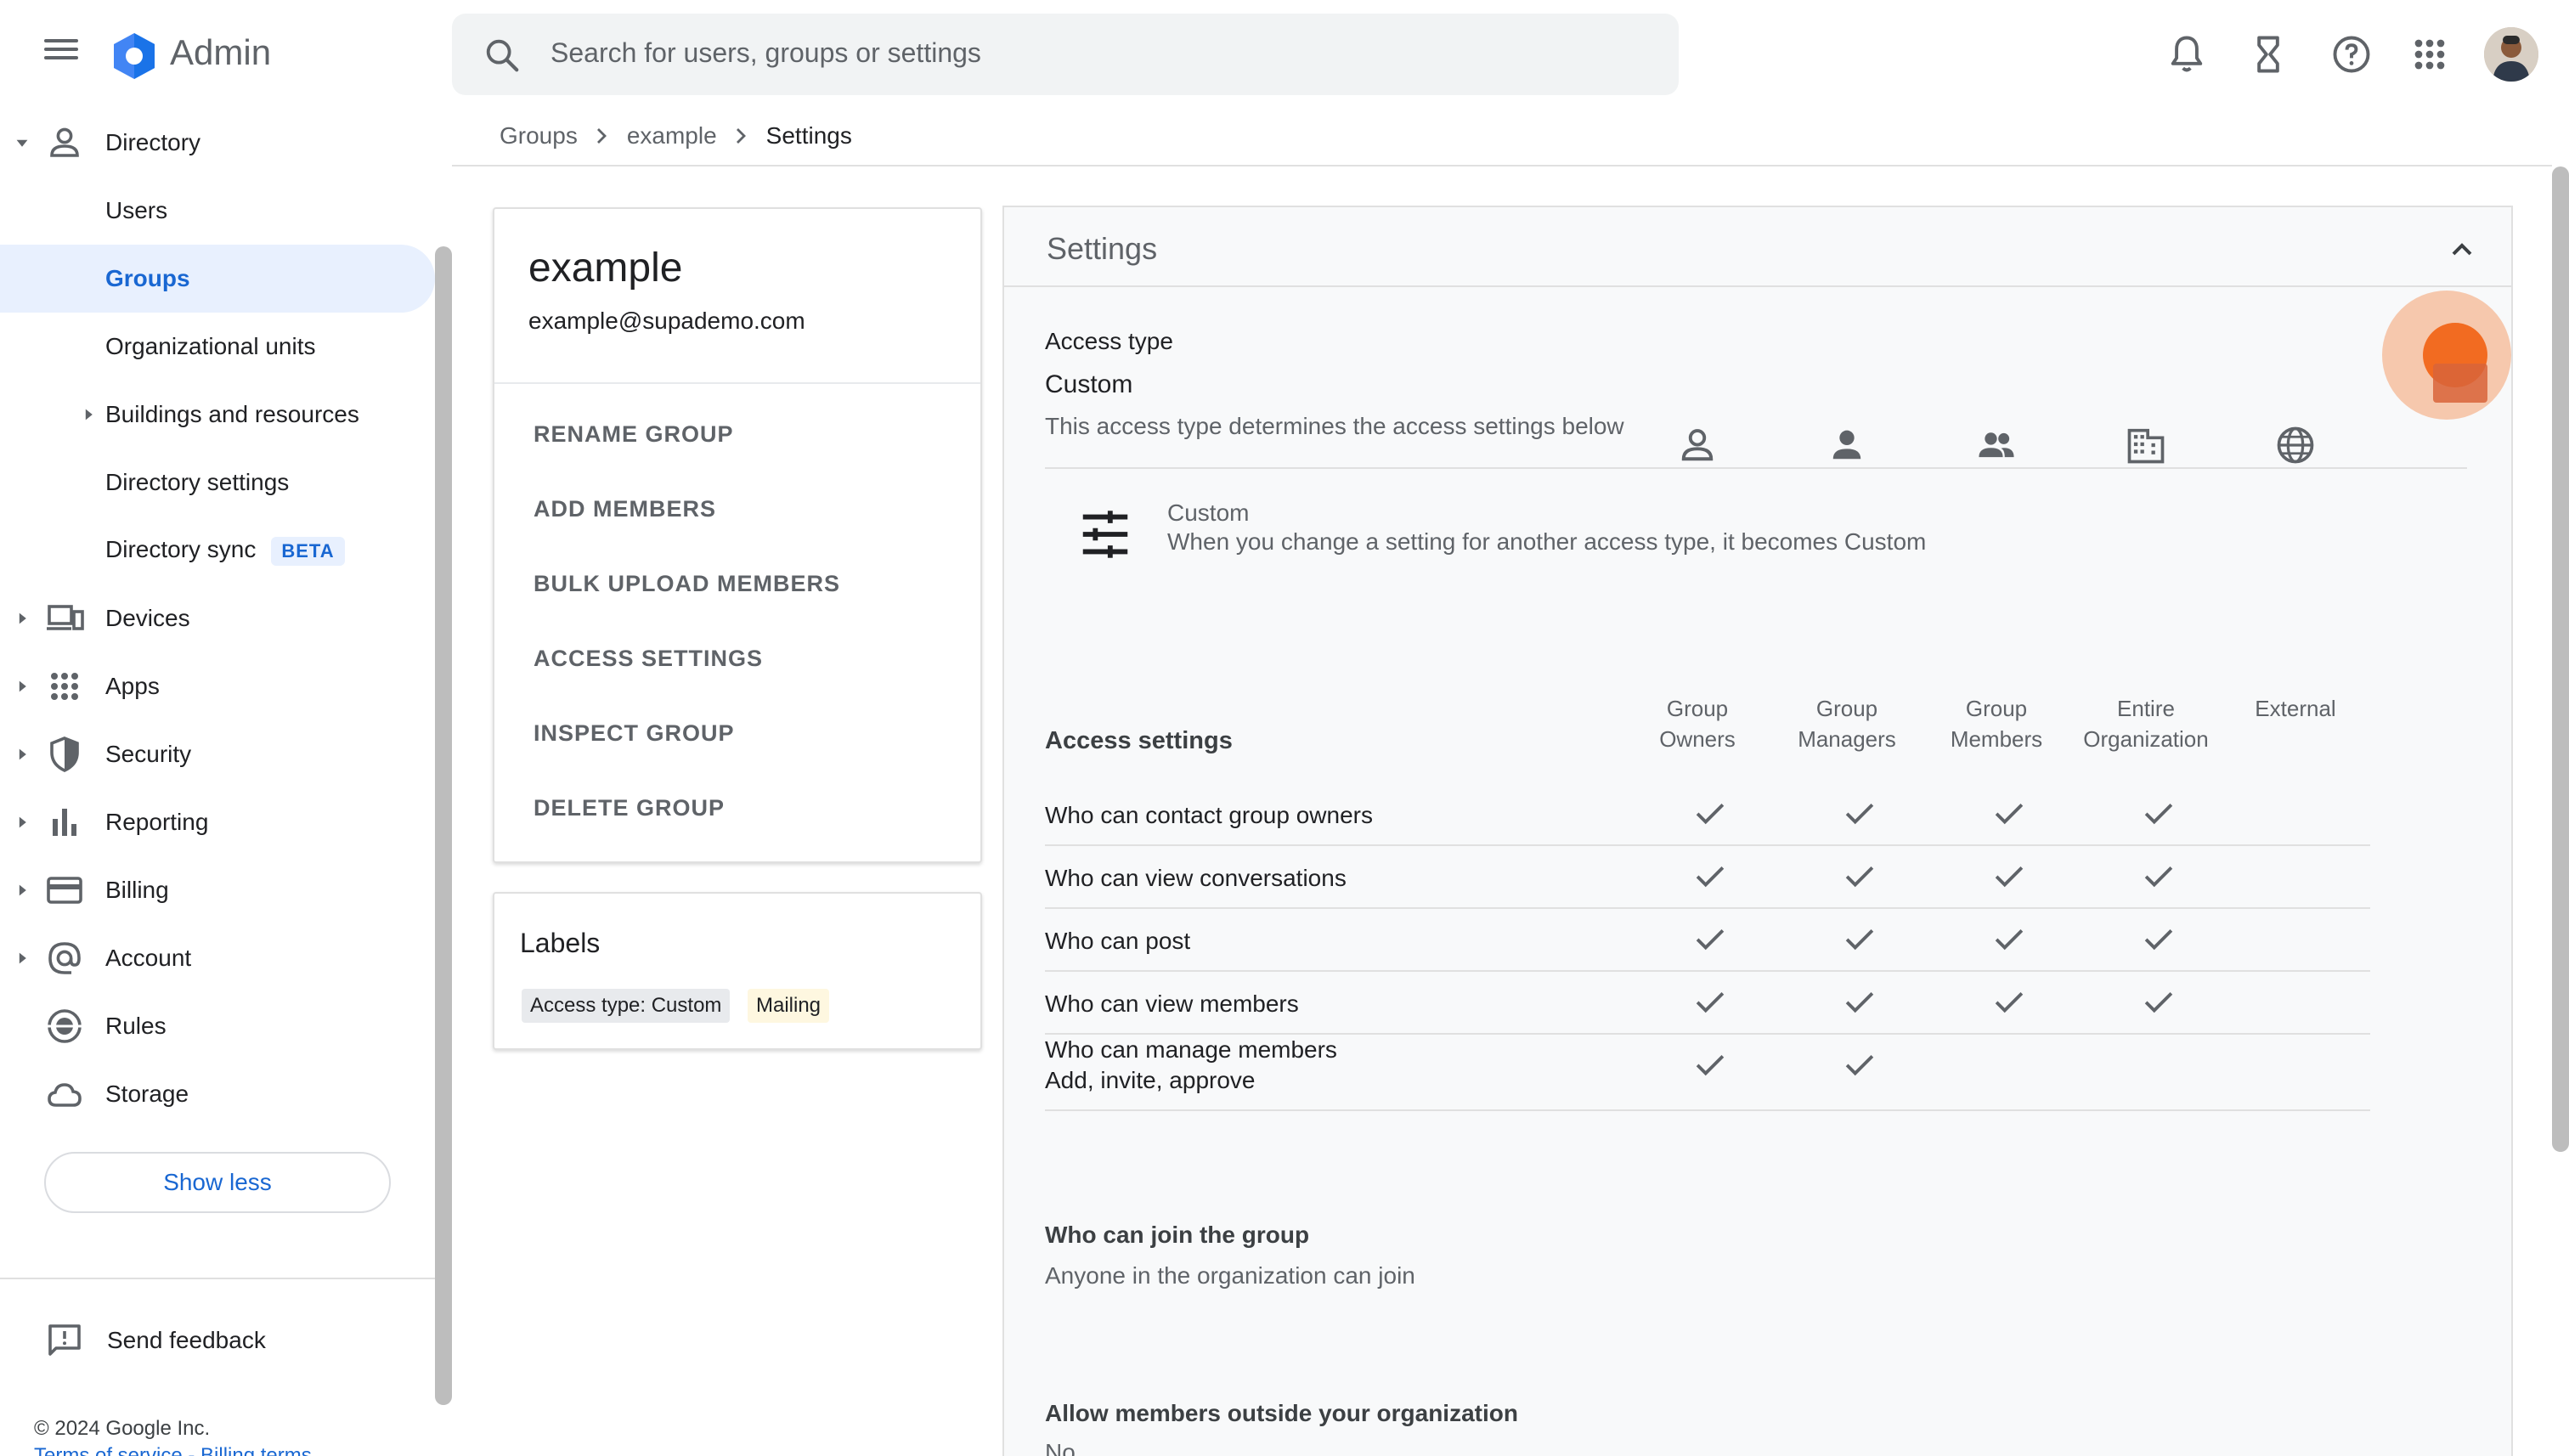 Image resolution: width=2569 pixels, height=1456 pixels. What do you see at coordinates (217, 1183) in the screenshot?
I see `show-less-button: Show less` at bounding box center [217, 1183].